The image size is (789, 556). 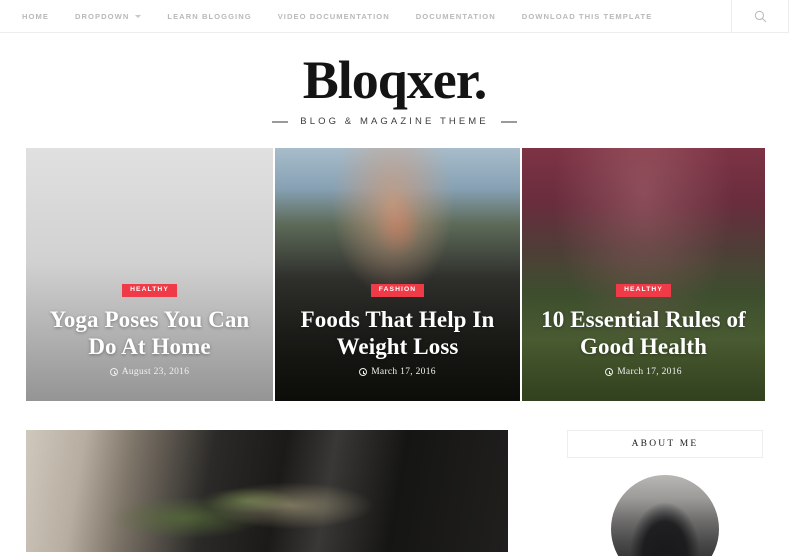 I want to click on chevron-down-icon, so click(x=138, y=16).